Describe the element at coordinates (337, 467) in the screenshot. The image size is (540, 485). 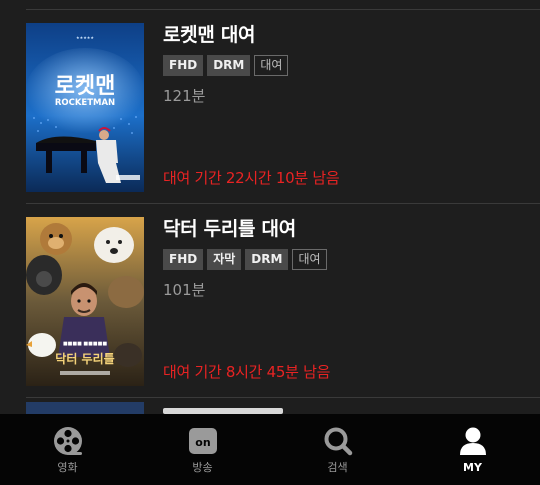
I see `tab-search-label: 검색` at that location.